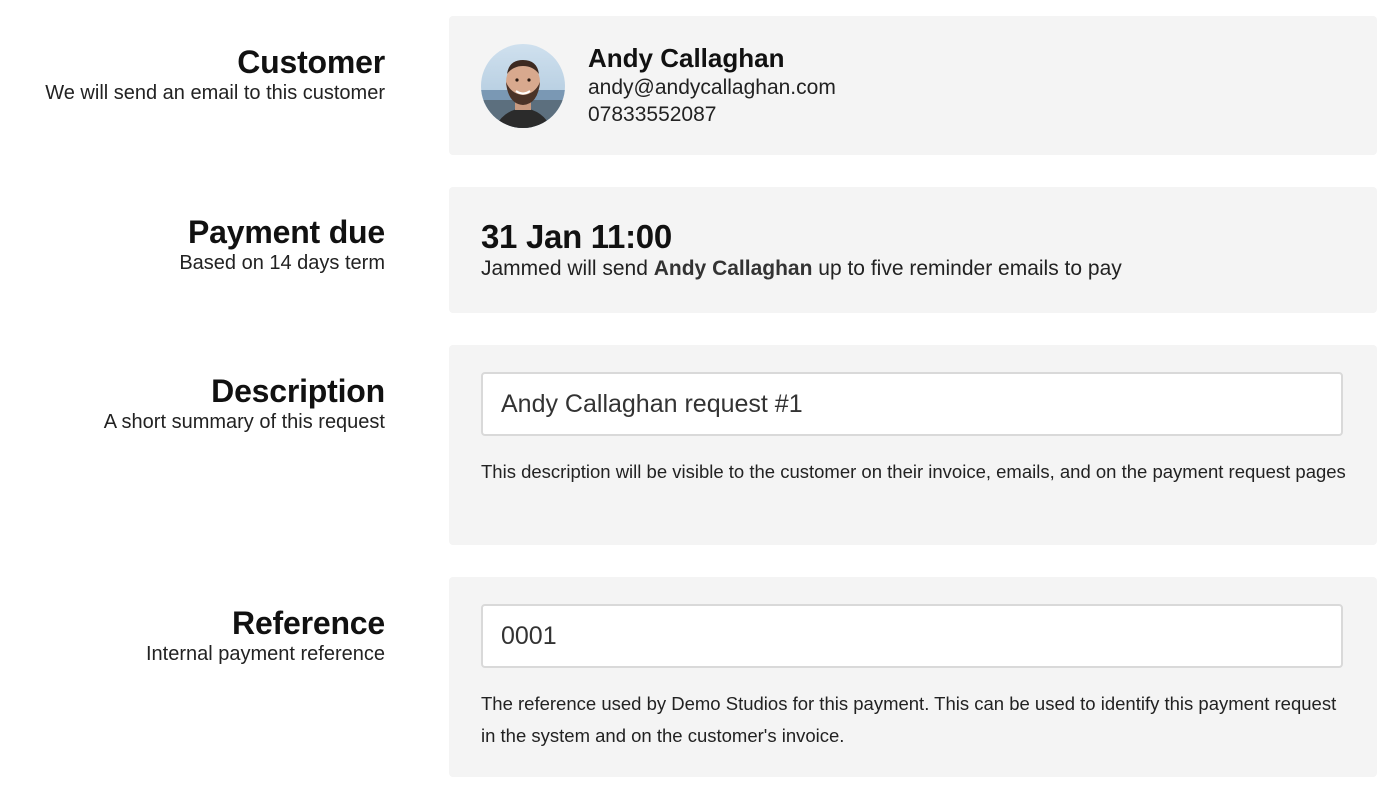 The image size is (1390, 788). Describe the element at coordinates (282, 263) in the screenshot. I see `payment-due-subtitle: Based on 14 days term` at that location.